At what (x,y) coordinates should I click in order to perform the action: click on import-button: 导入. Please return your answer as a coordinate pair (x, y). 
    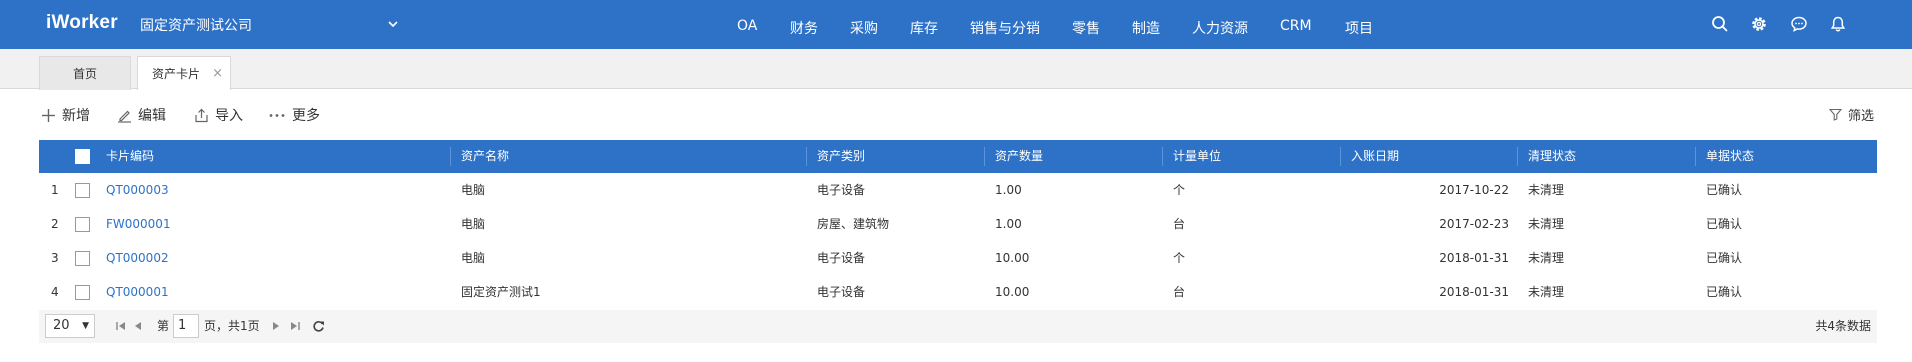
    Looking at the image, I should click on (218, 115).